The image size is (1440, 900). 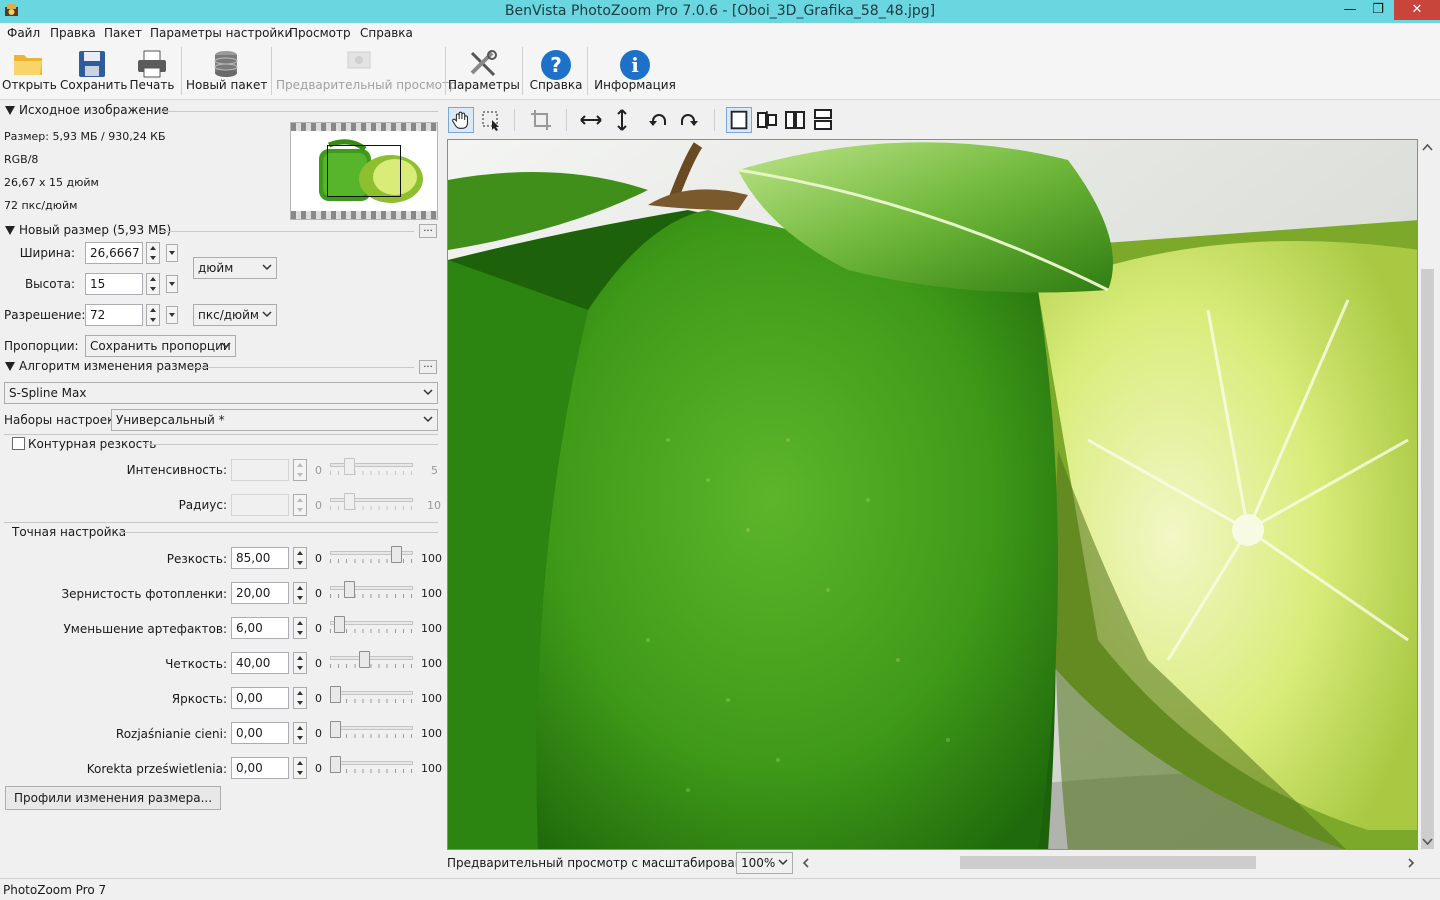 What do you see at coordinates (806, 863) in the screenshot?
I see `scroll-left-icon` at bounding box center [806, 863].